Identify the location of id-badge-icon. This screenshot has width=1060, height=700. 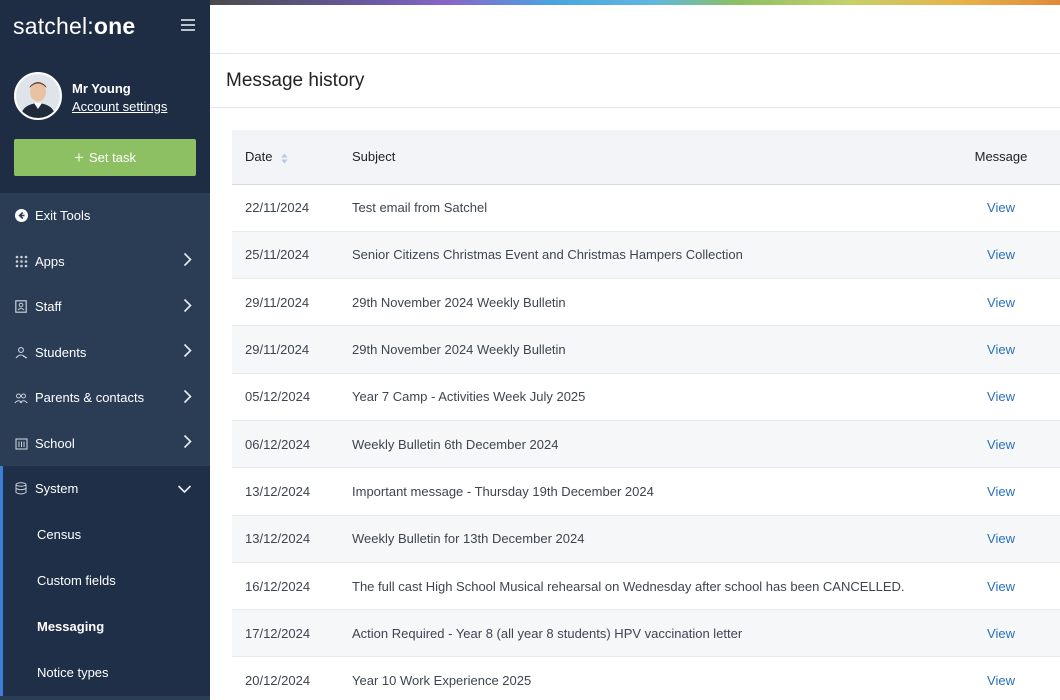
(21, 307).